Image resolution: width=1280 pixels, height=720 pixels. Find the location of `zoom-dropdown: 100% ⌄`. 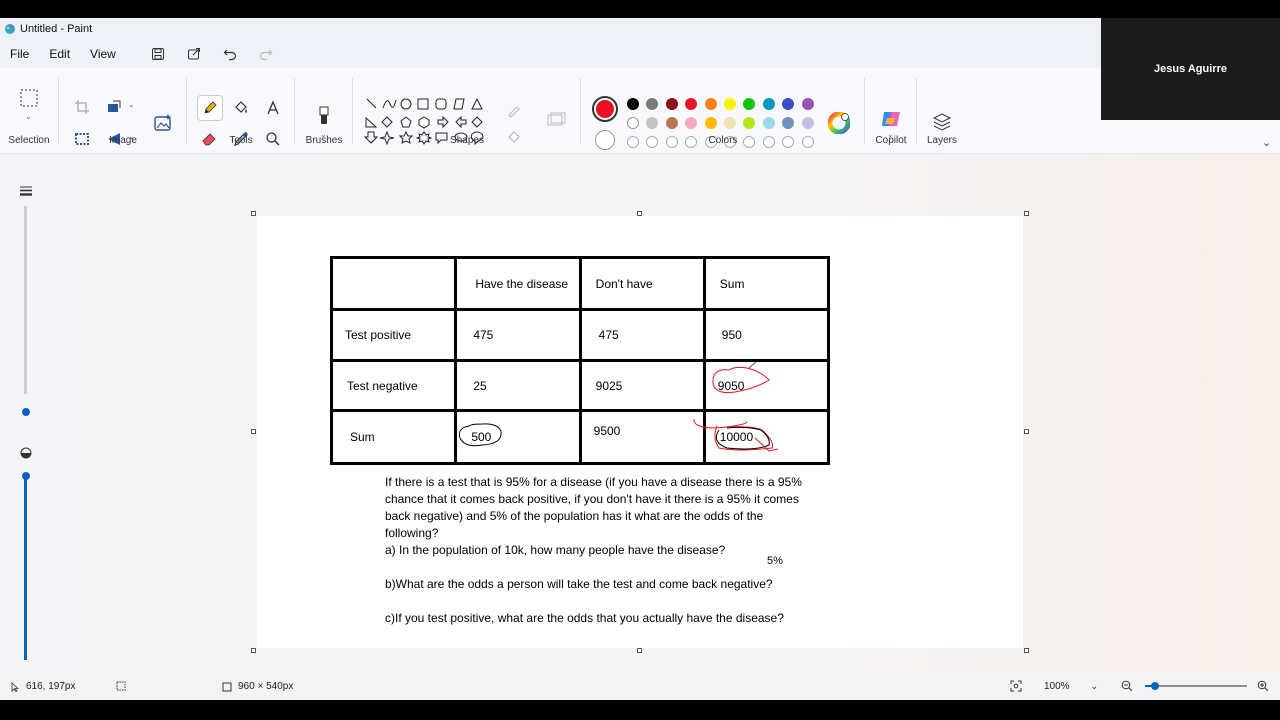

zoom-dropdown: 100% ⌄ is located at coordinates (1071, 686).